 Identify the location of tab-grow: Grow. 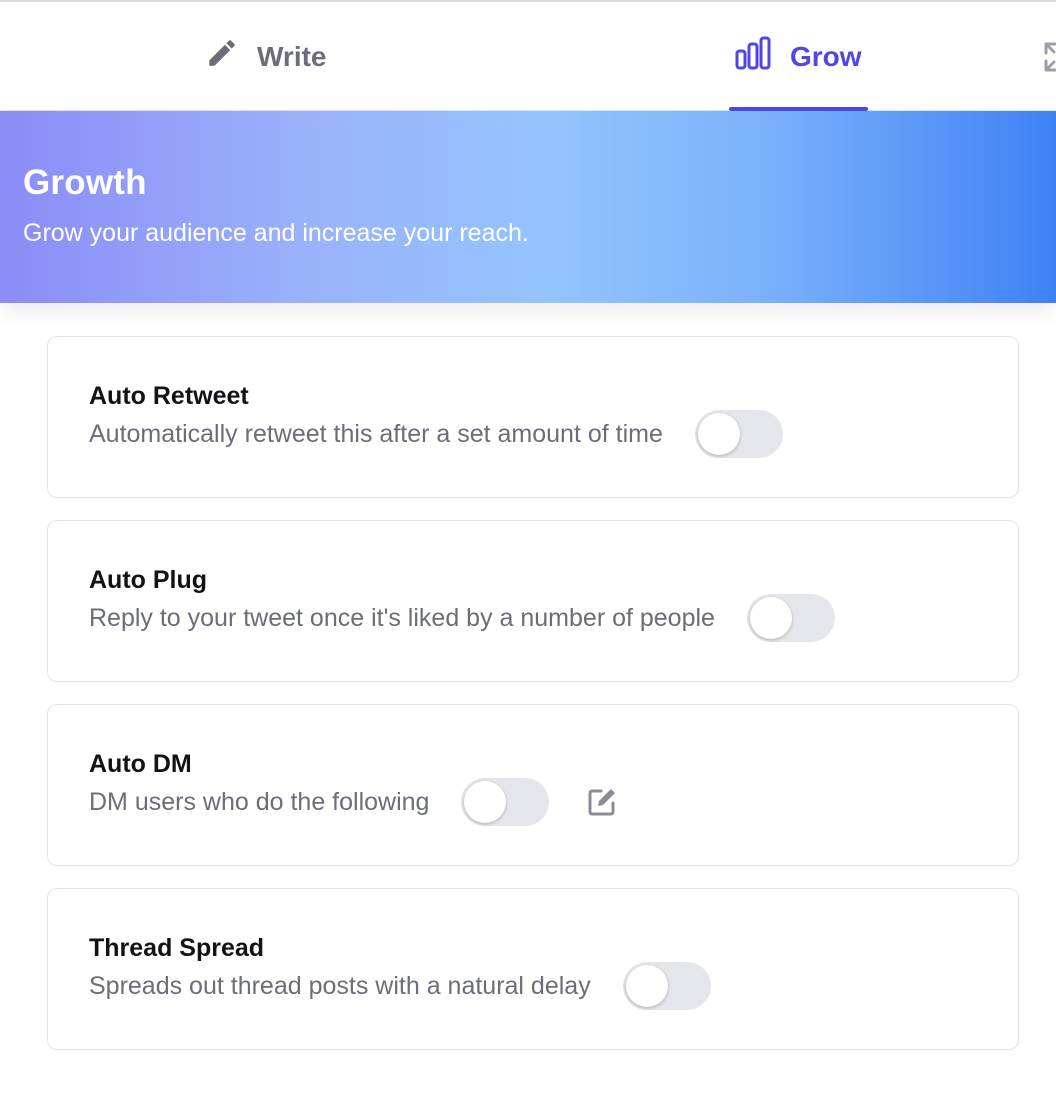
(798, 56).